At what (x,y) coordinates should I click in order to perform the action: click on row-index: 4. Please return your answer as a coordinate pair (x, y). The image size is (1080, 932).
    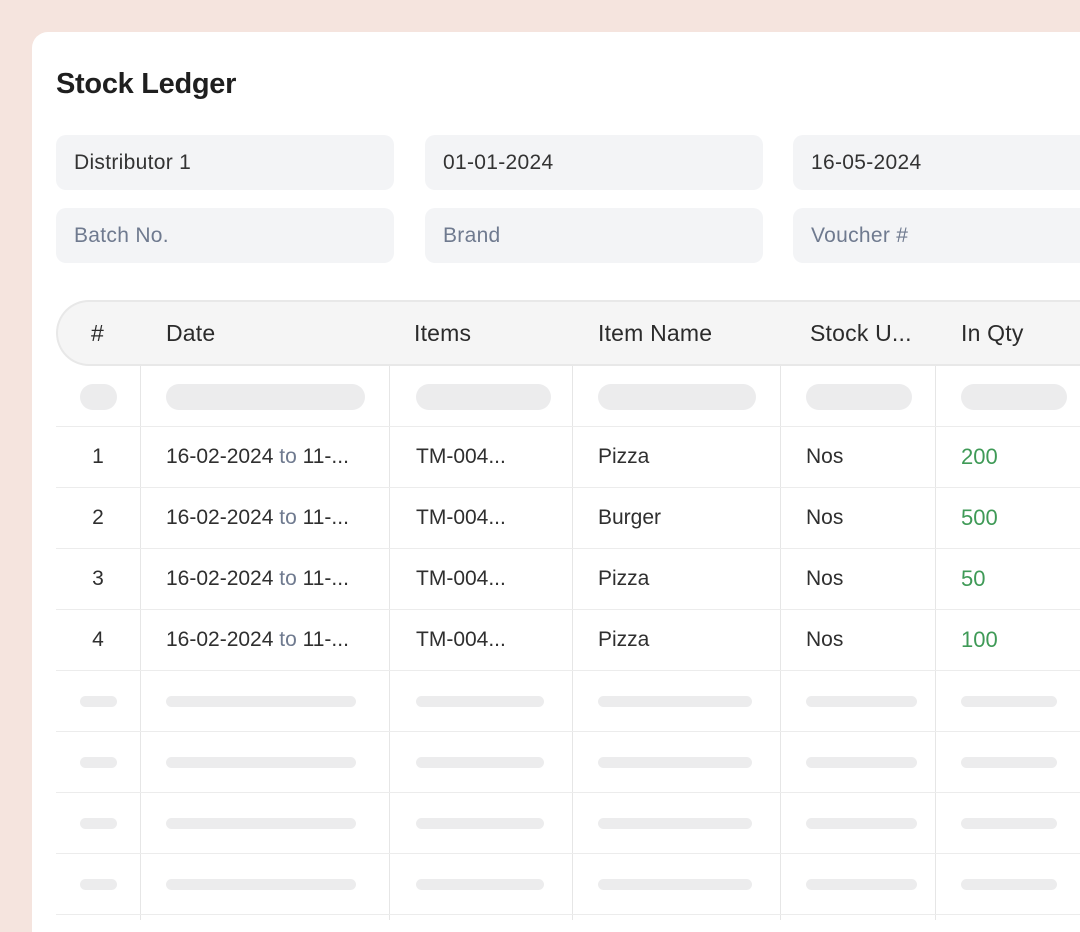
    Looking at the image, I should click on (98, 639).